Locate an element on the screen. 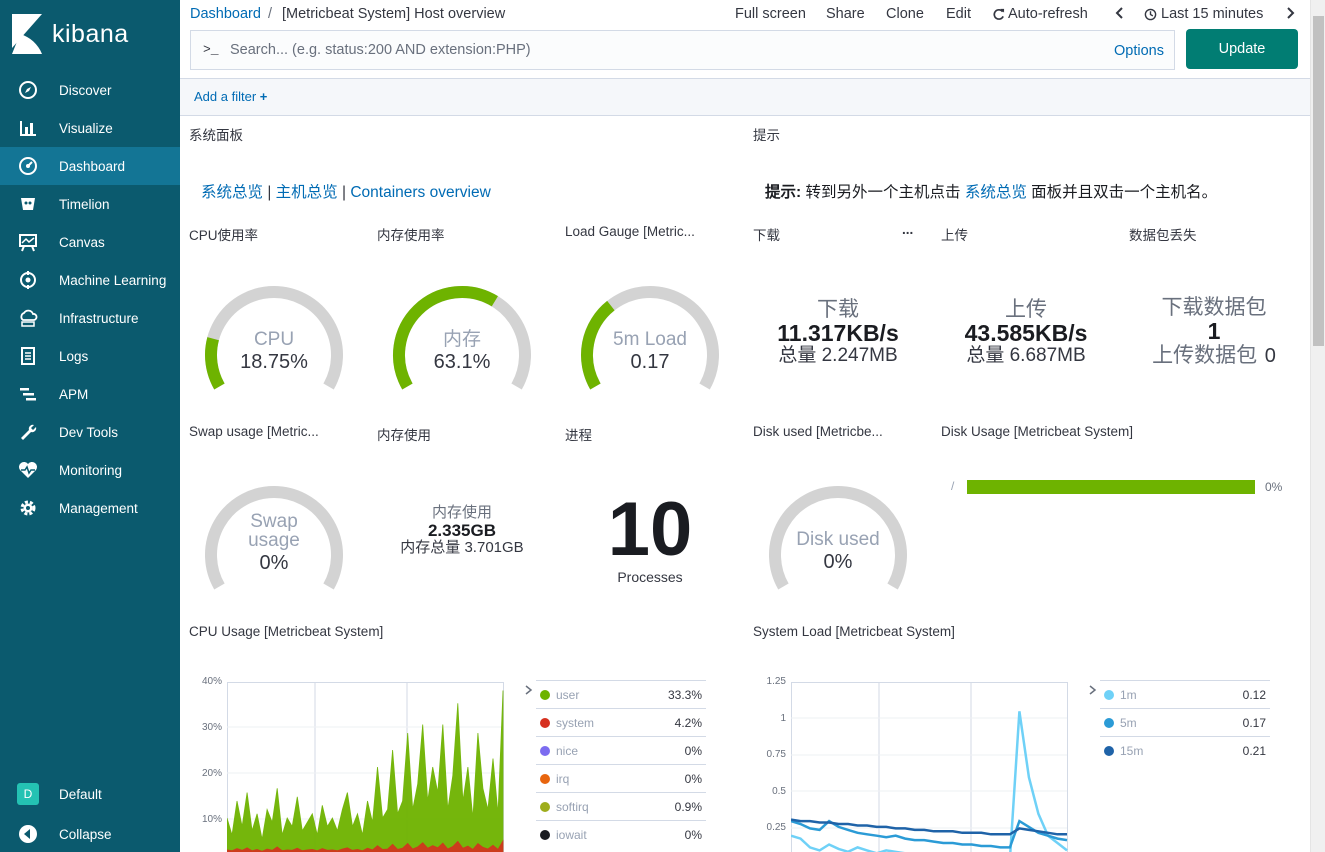 The width and height of the screenshot is (1325, 852). legend-item-1m: 1m 0.12 is located at coordinates (1185, 694).